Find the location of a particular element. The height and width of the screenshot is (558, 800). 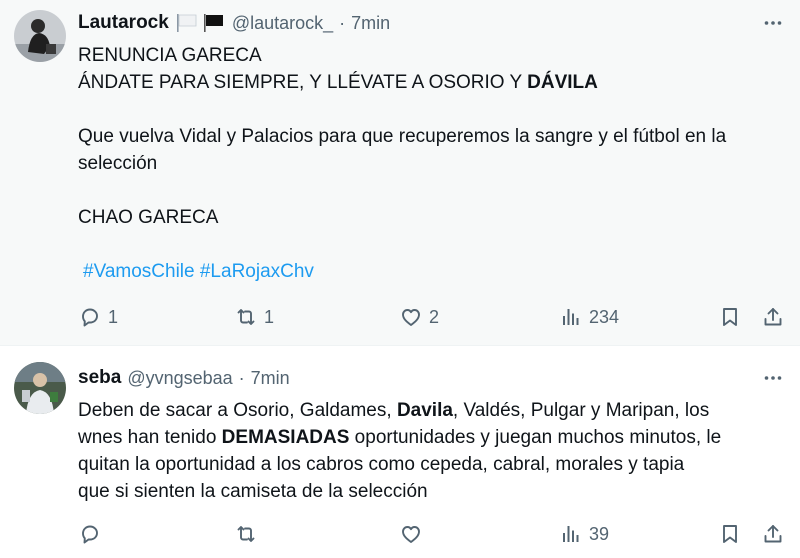

text-line: selección is located at coordinates (118, 163).